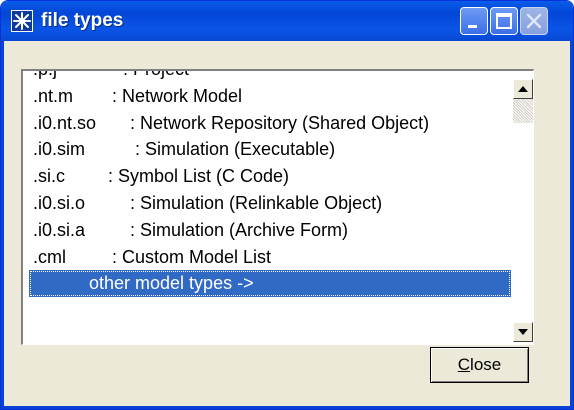  I want to click on item-extension: .i0.si.a, so click(59, 229).